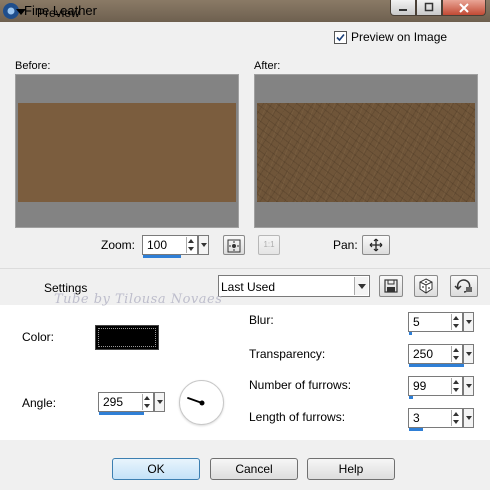  Describe the element at coordinates (420, 386) in the screenshot. I see `furrows-count-value: 99` at that location.